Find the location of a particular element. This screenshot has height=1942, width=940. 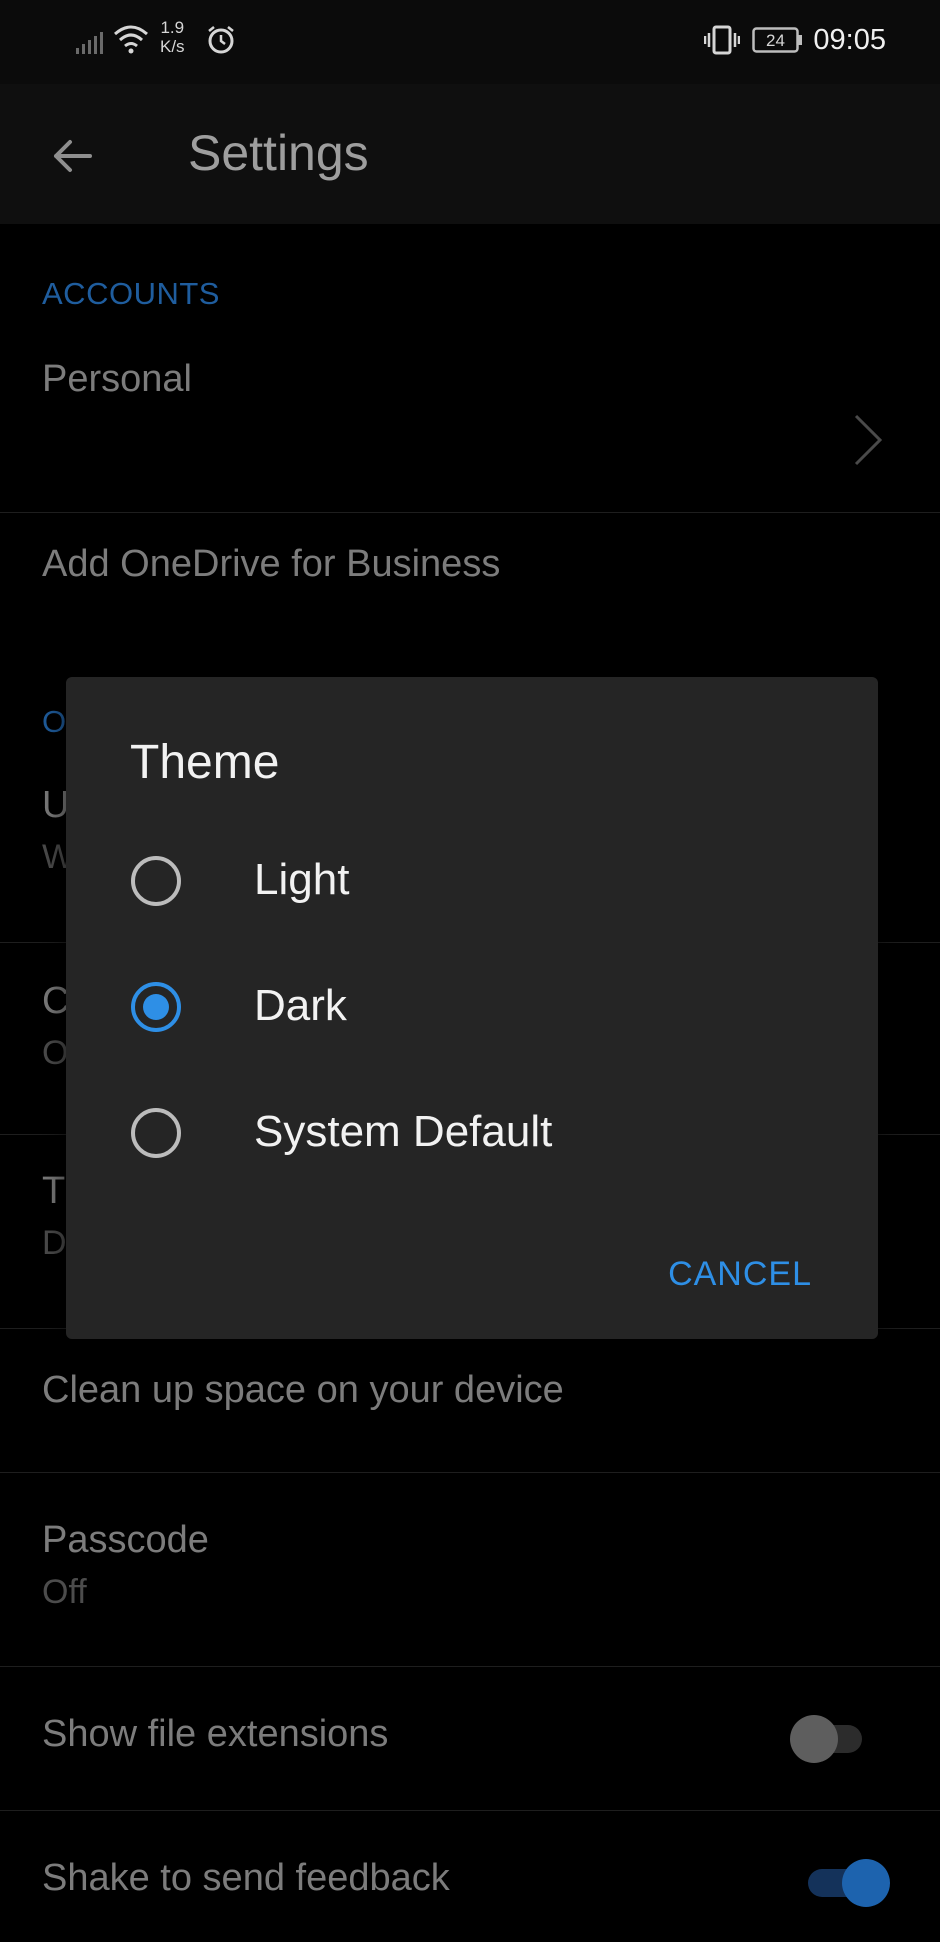

dialog-title: Theme is located at coordinates (205, 762).